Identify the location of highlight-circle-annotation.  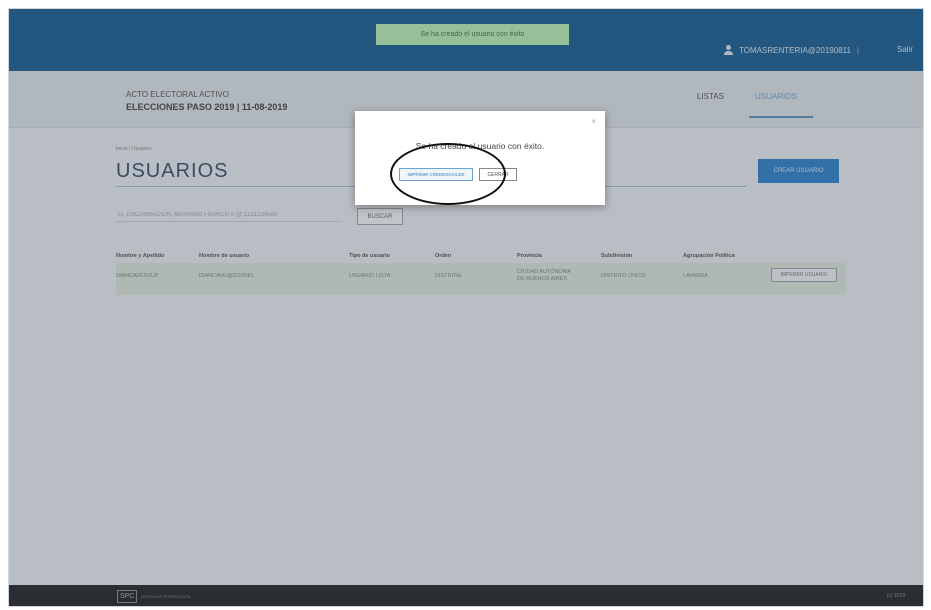
(448, 174).